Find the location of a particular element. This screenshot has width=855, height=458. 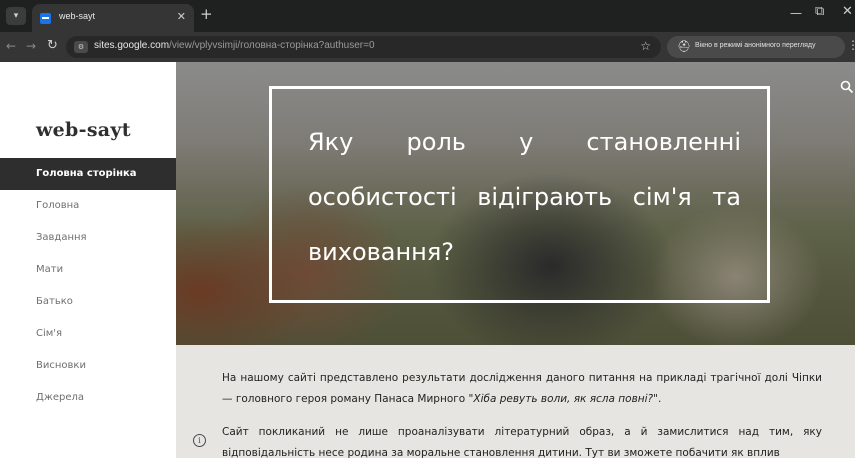

nav-item-home-page: Головна сторінка is located at coordinates (88, 174).